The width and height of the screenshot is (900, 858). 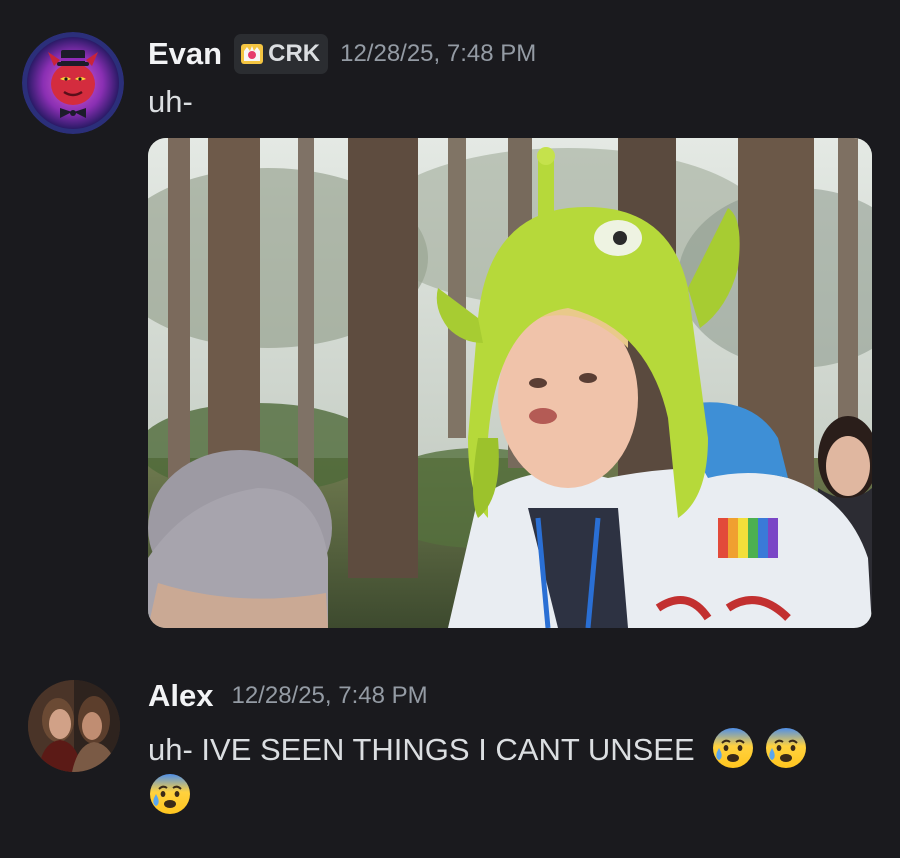 What do you see at coordinates (185, 54) in the screenshot?
I see `username: Evan` at bounding box center [185, 54].